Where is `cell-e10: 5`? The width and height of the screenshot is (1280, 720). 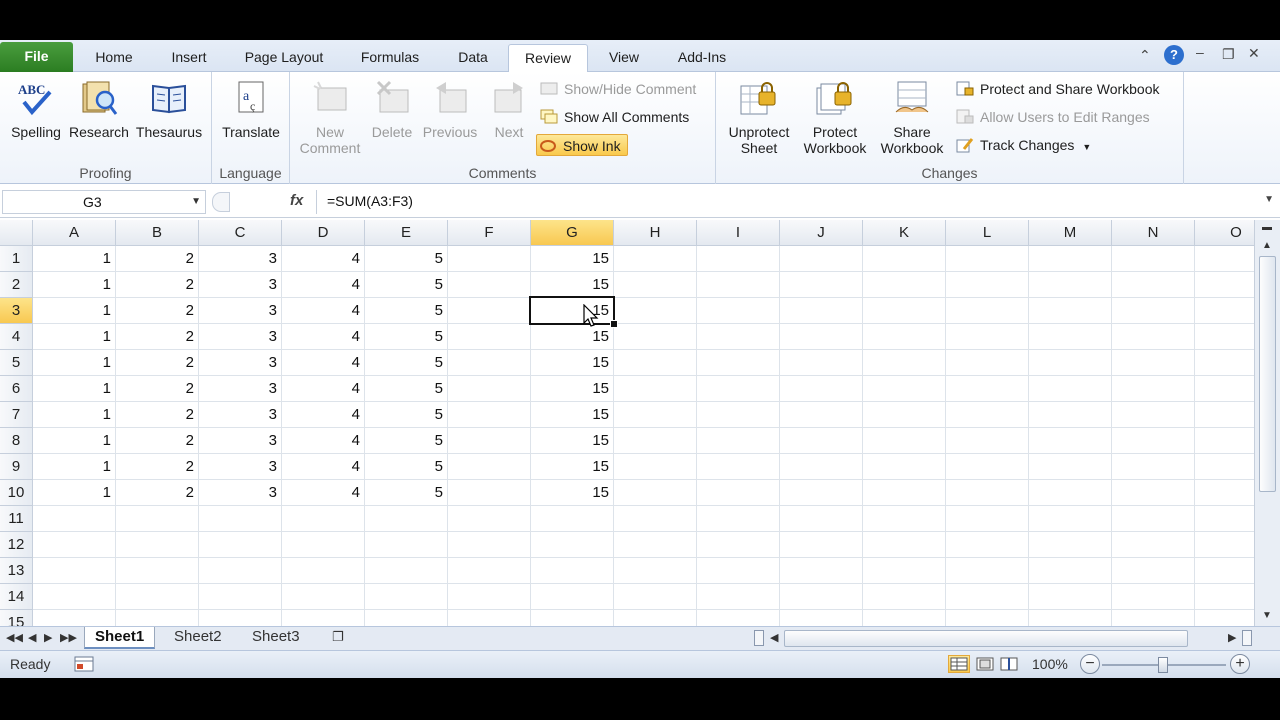 cell-e10: 5 is located at coordinates (406, 493).